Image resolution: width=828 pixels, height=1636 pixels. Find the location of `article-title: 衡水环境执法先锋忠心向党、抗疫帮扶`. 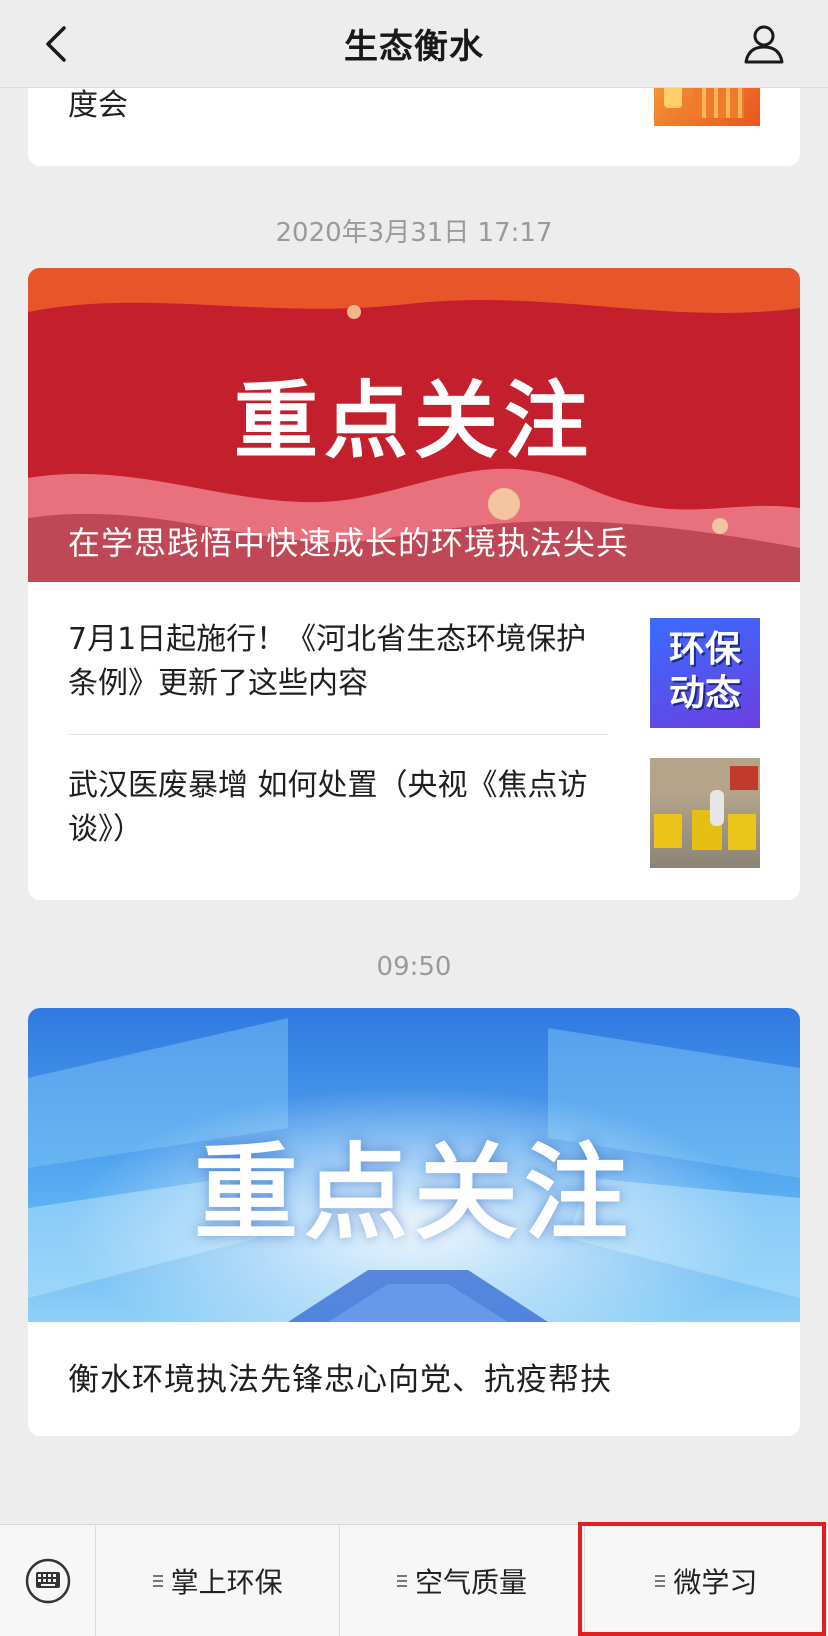

article-title: 衡水环境执法先锋忠心向党、抗疫帮扶 is located at coordinates (340, 1380).